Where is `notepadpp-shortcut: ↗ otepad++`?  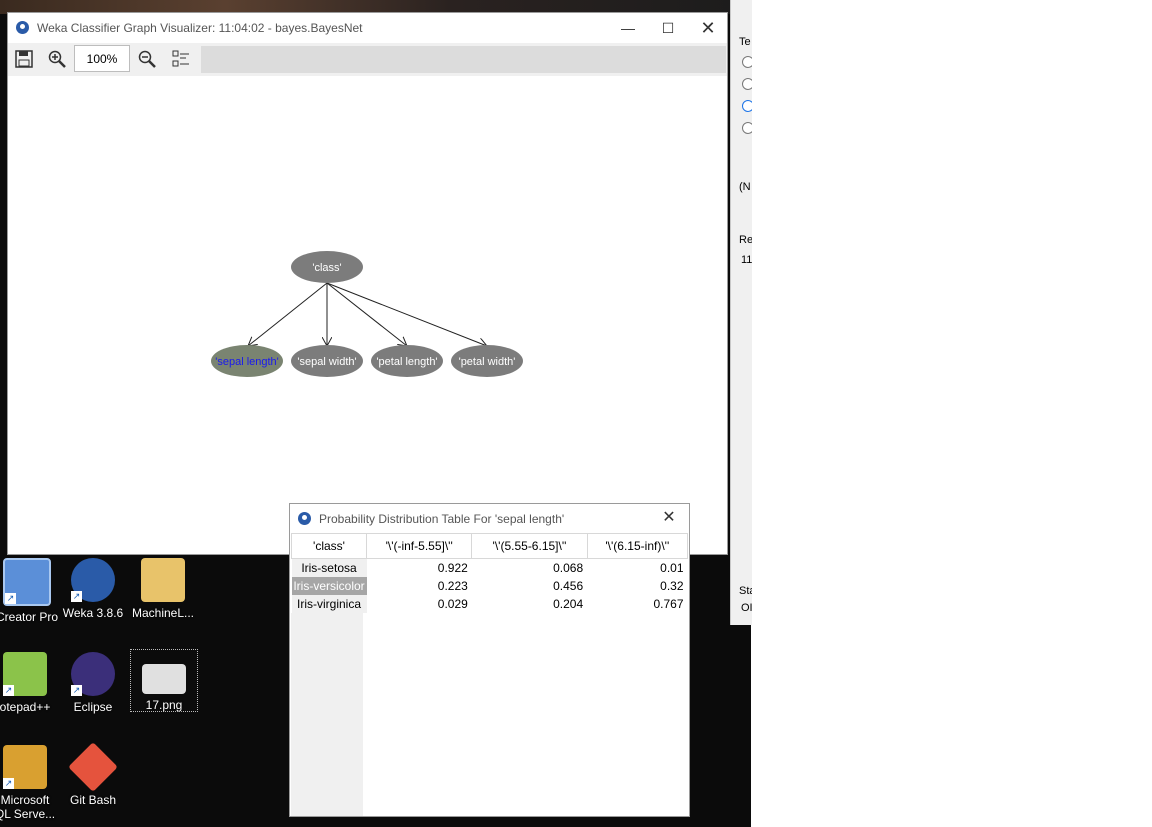 notepadpp-shortcut: ↗ otepad++ is located at coordinates (29, 683).